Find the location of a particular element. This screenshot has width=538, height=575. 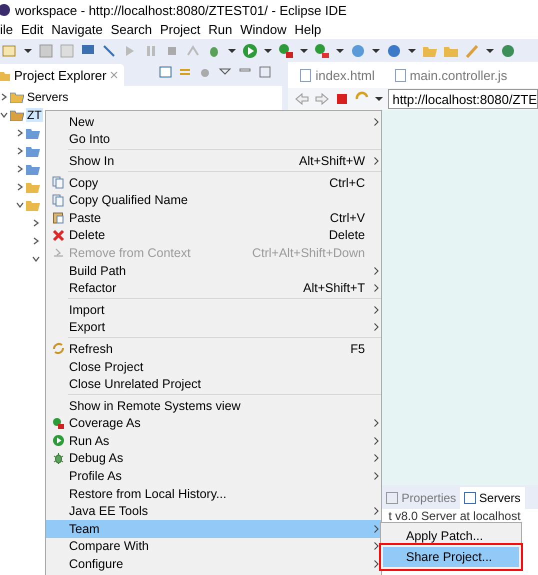

menu-item: Refresh F5 is located at coordinates (213, 349).